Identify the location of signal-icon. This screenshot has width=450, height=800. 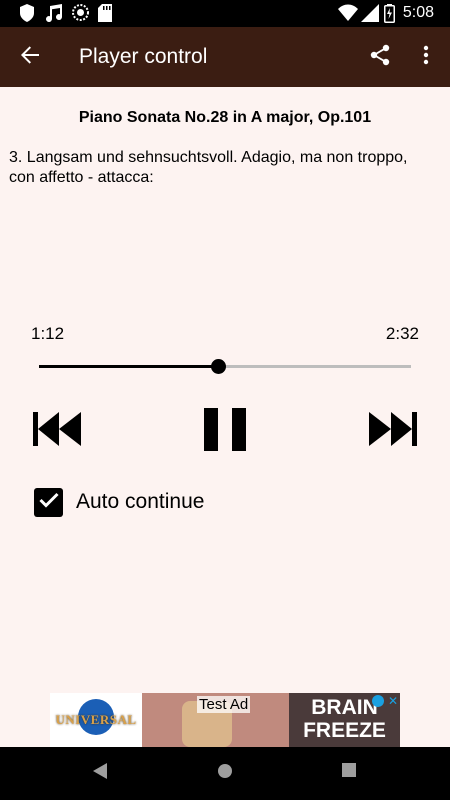
(370, 15).